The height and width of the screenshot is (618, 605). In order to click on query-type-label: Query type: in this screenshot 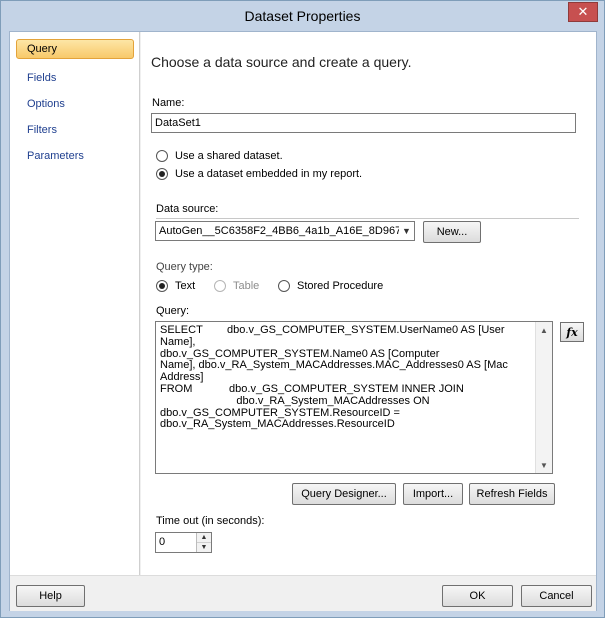, I will do `click(184, 267)`.